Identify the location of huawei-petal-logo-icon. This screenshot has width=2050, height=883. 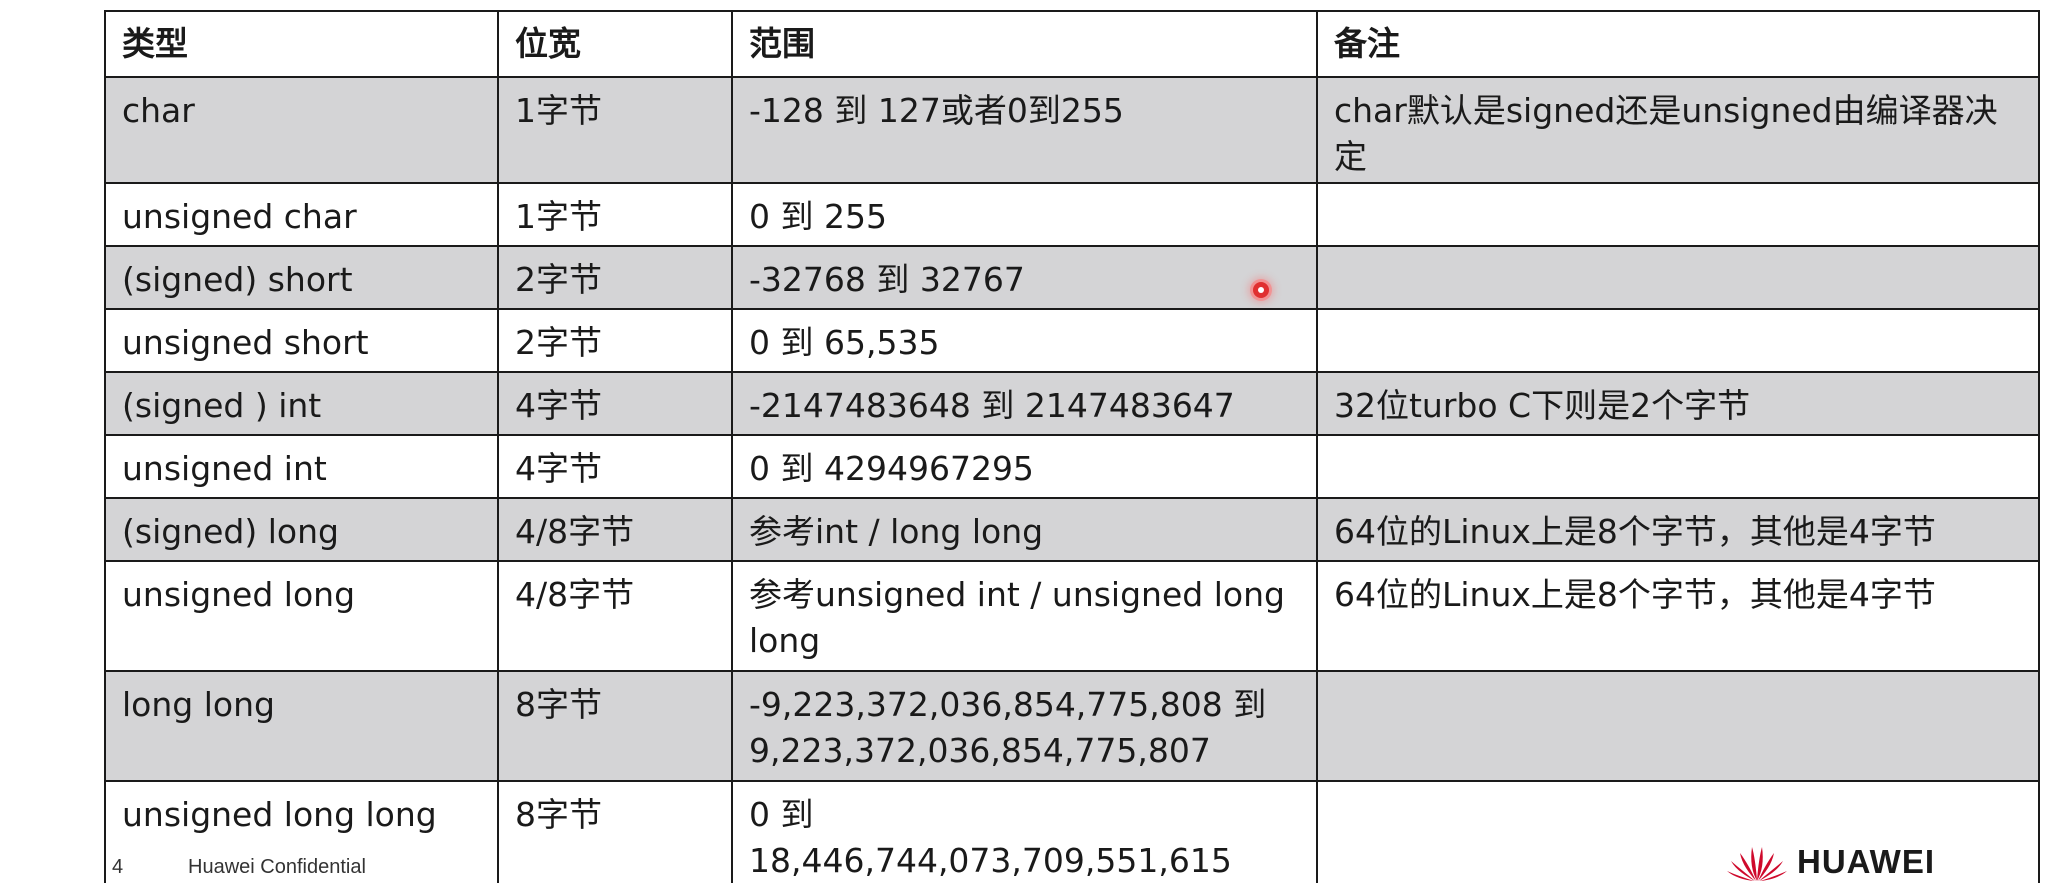
(1757, 864).